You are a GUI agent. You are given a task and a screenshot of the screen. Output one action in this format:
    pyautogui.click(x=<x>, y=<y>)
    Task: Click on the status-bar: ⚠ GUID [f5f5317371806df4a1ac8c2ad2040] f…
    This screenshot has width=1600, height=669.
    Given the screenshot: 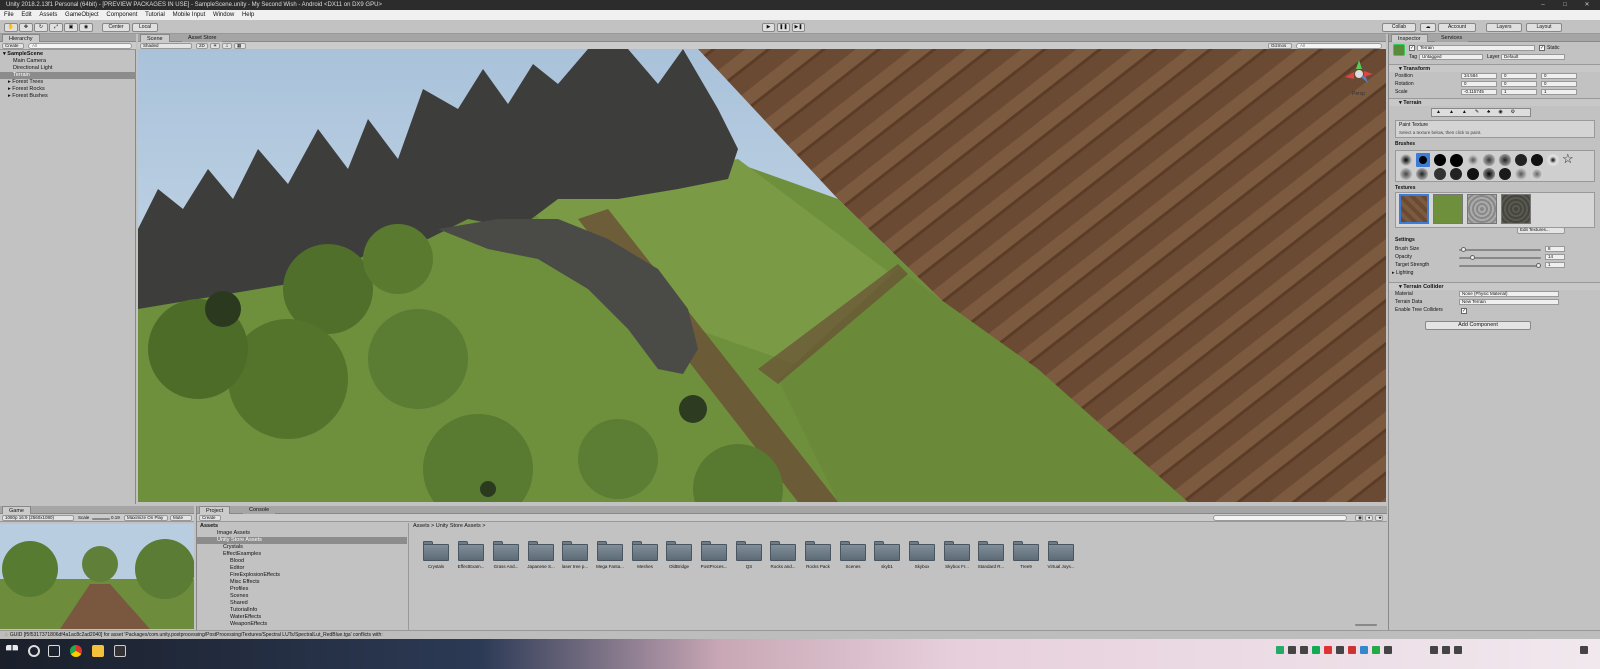 What is the action you would take?
    pyautogui.click(x=800, y=634)
    